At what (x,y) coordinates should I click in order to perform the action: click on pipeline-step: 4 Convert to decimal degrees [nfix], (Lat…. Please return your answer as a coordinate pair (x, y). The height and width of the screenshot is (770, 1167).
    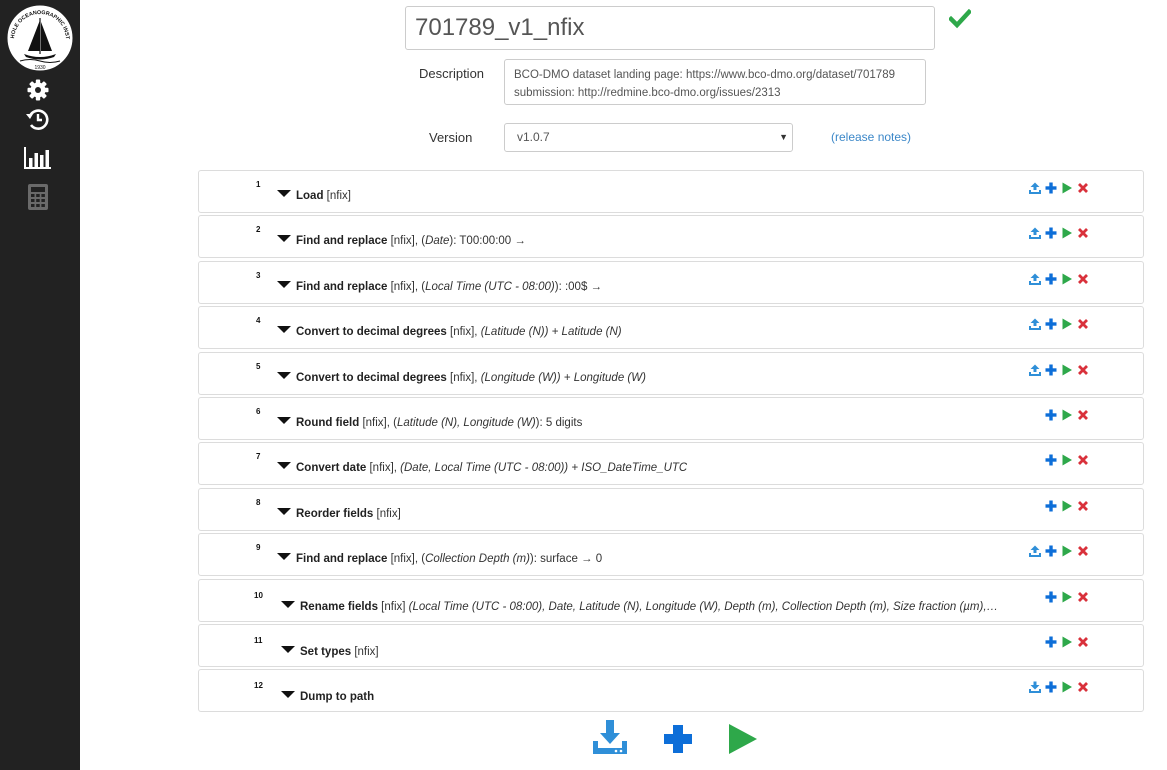
    Looking at the image, I should click on (671, 328).